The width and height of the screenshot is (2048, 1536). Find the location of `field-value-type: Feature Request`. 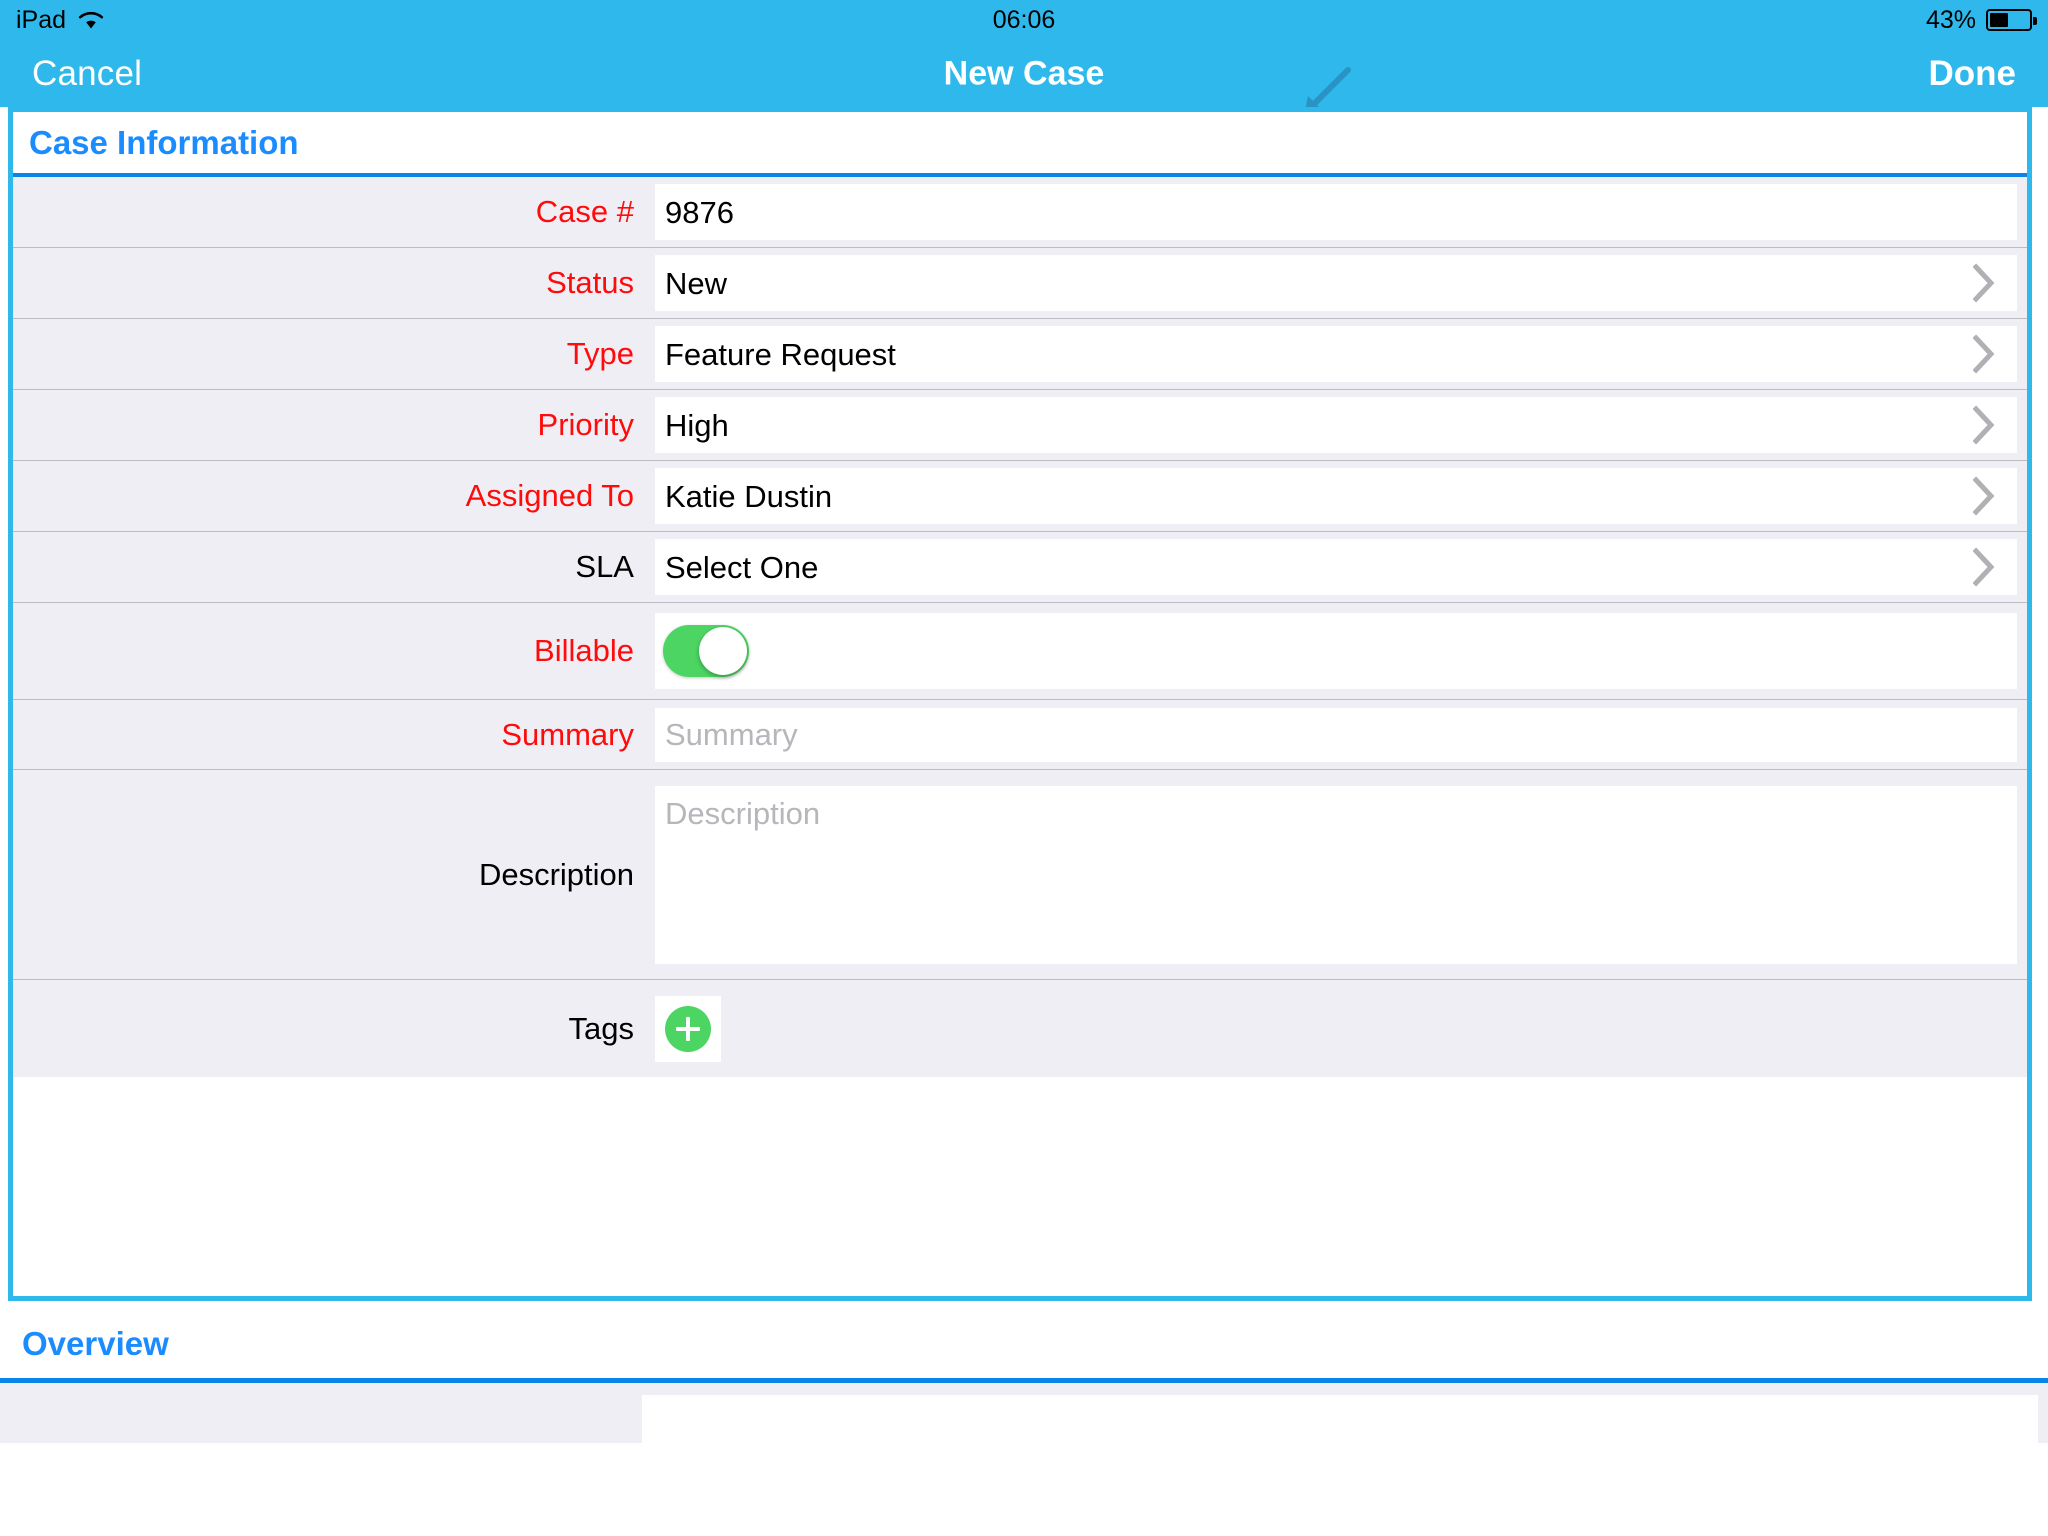

field-value-type: Feature Request is located at coordinates (1336, 354).